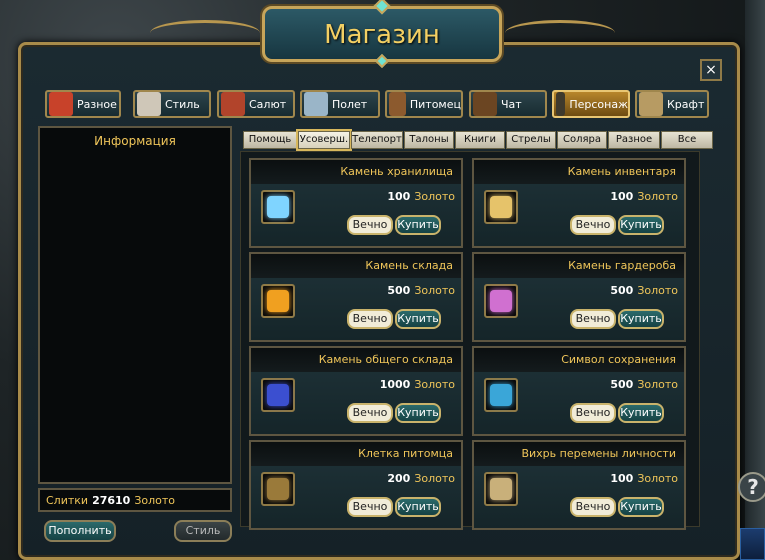  I want to click on tab-category-0: Разное, so click(83, 104).